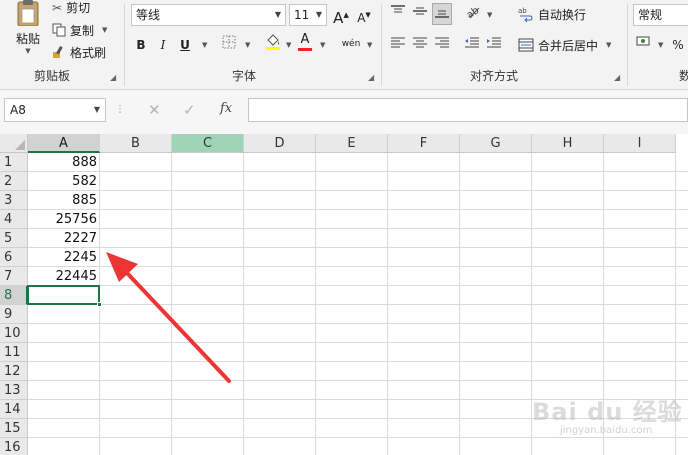 This screenshot has height=455, width=688. I want to click on percent-label: %, so click(678, 45).